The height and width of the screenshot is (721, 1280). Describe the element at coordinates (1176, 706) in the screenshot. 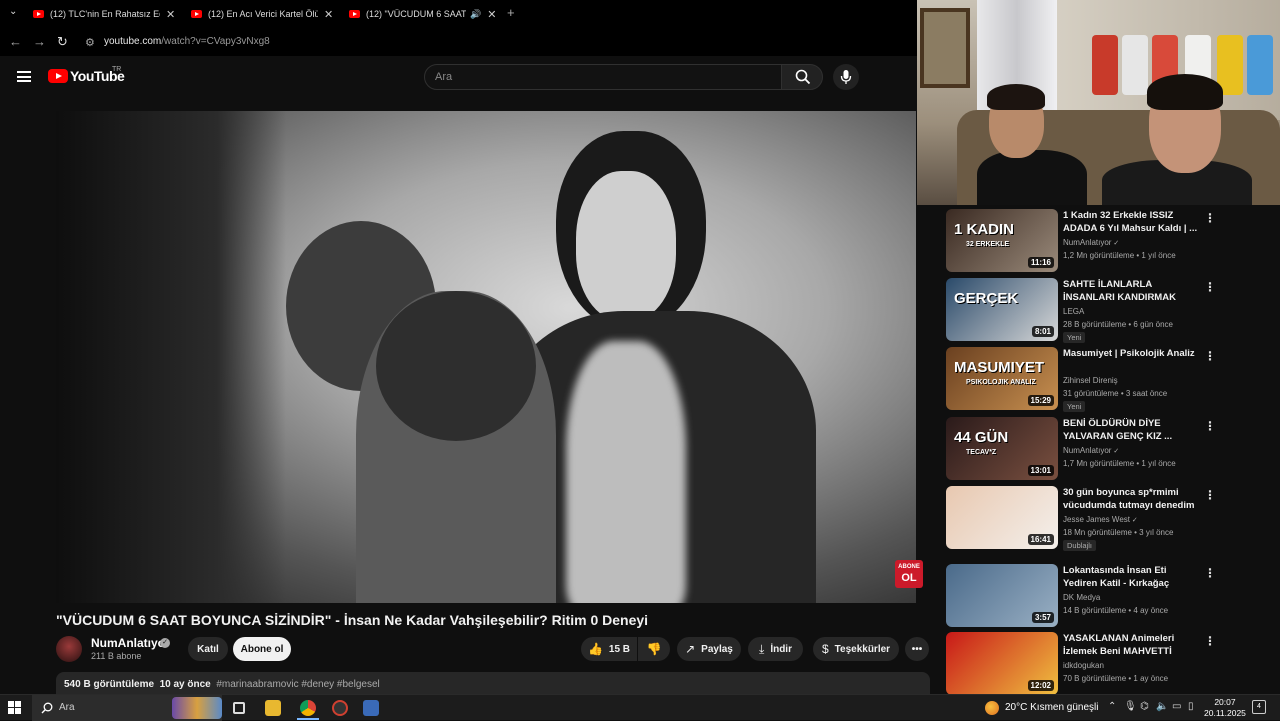

I see `display-tray-icon: ▭` at that location.